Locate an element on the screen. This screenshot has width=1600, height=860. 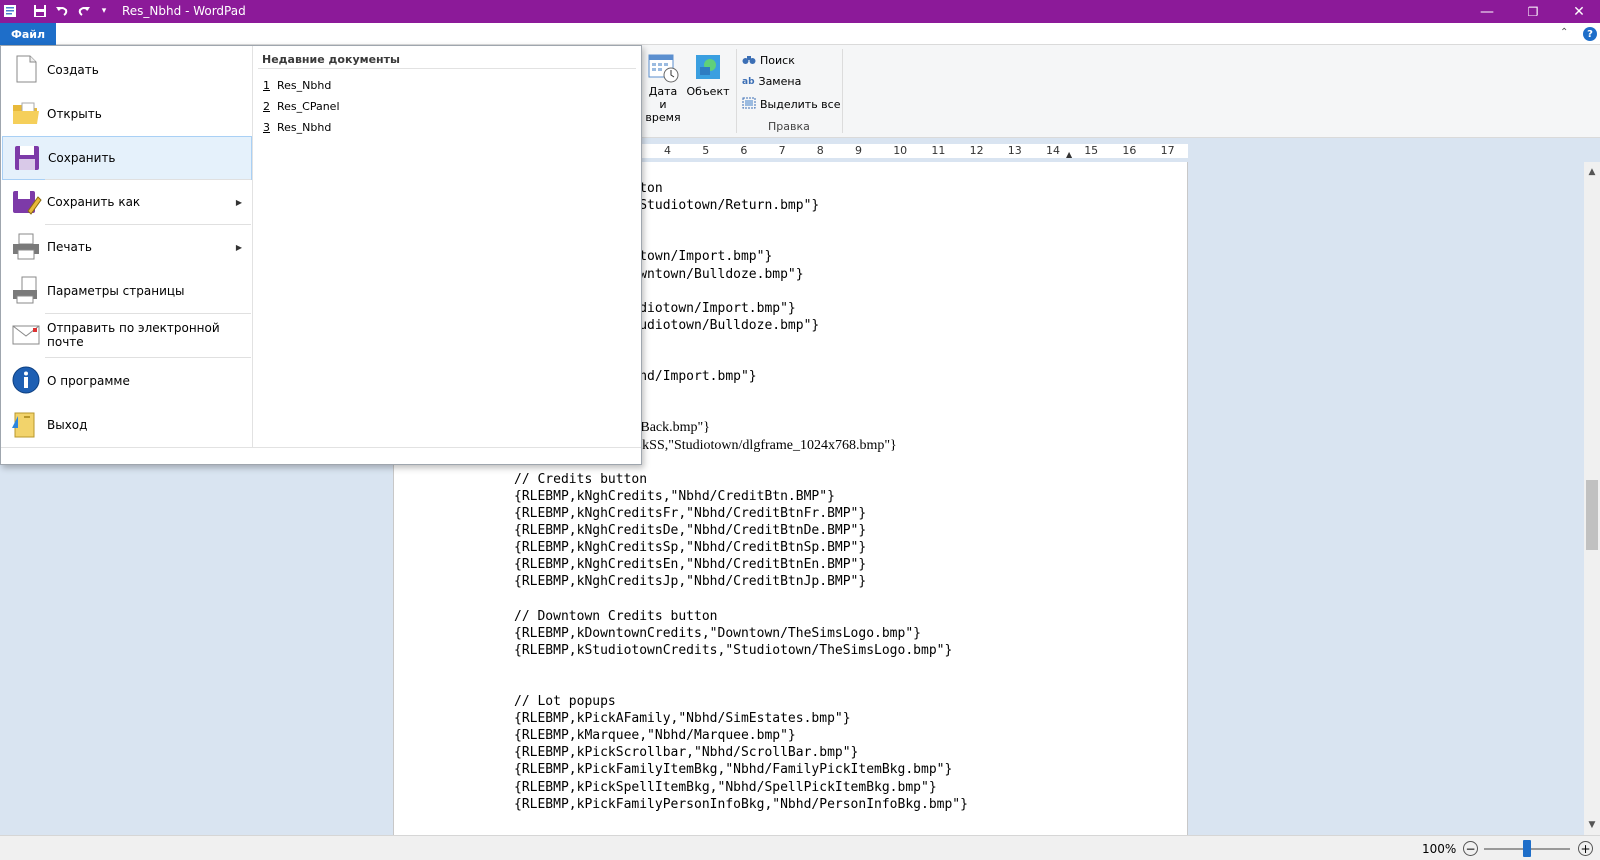
file-menu-item-label: Сохранить is located at coordinates (82, 158).